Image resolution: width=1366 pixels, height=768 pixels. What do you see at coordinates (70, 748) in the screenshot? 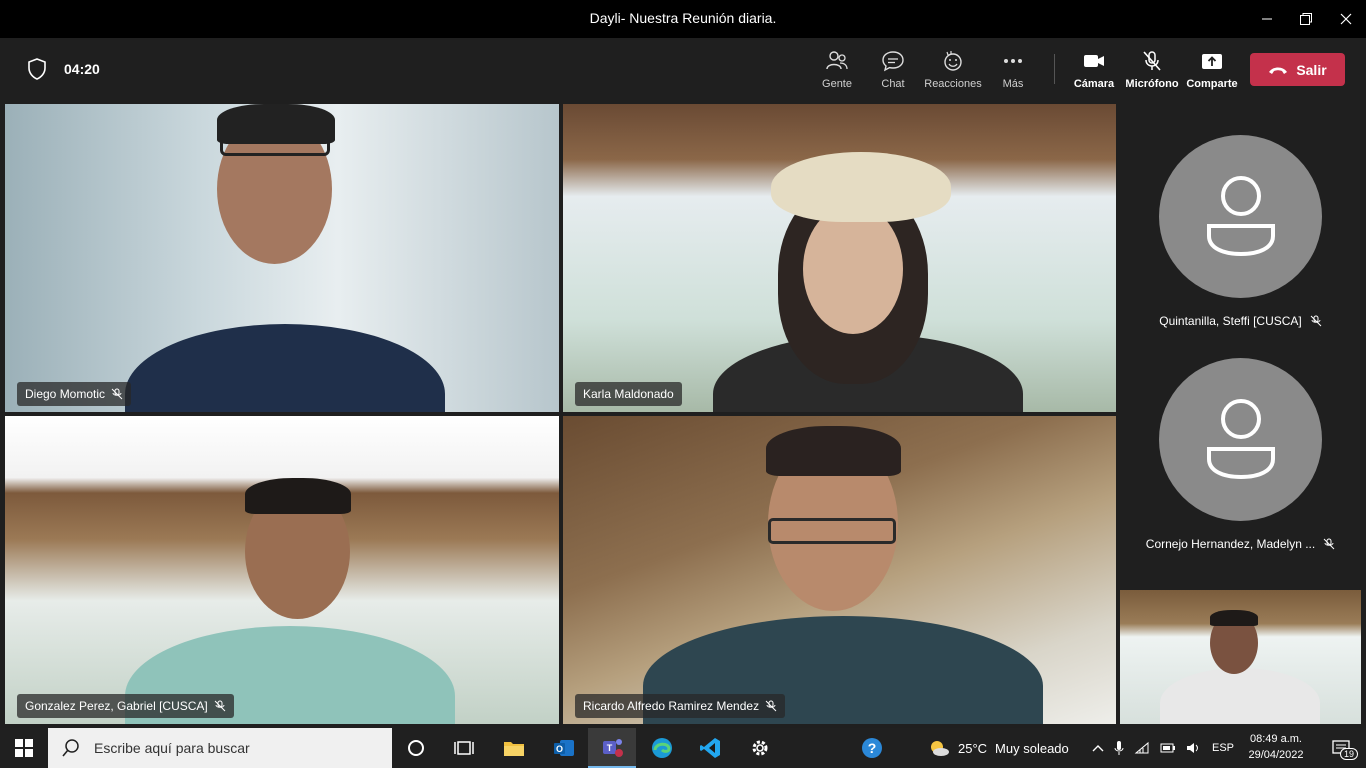
I see `search-icon` at bounding box center [70, 748].